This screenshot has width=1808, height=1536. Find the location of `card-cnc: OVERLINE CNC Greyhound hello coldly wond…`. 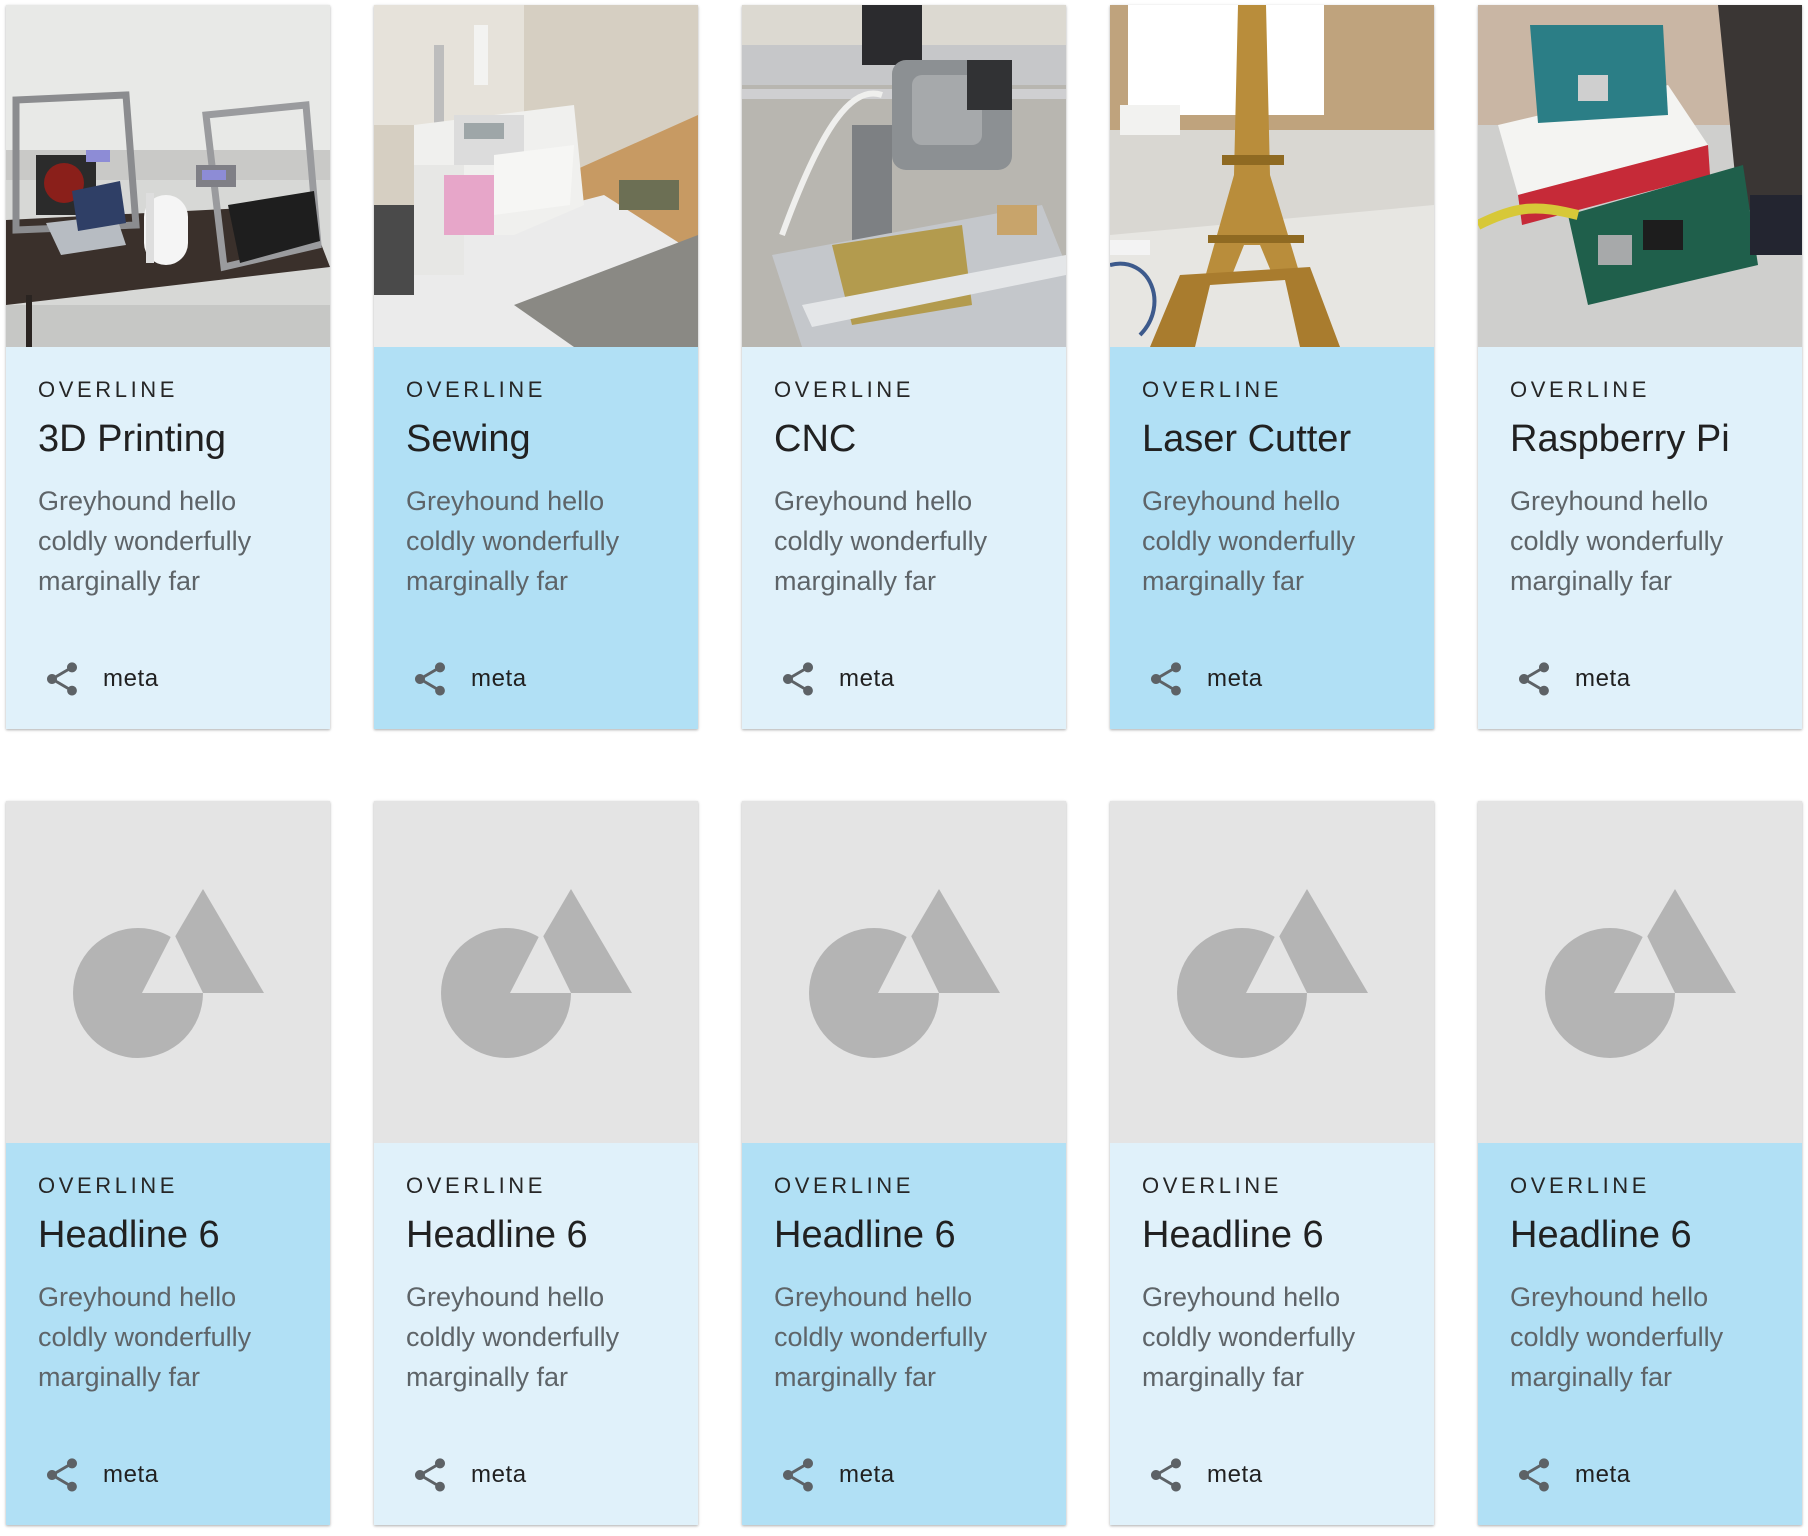

card-cnc: OVERLINE CNC Greyhound hello coldly wond… is located at coordinates (904, 367).